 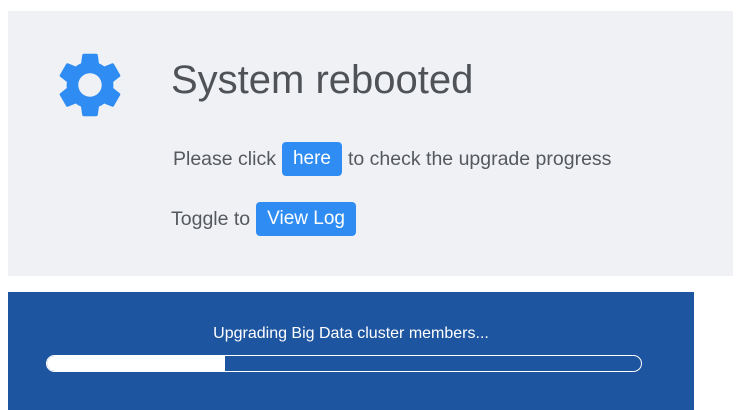 What do you see at coordinates (211, 218) in the screenshot?
I see `toggle-prompt-text: Toggle to` at bounding box center [211, 218].